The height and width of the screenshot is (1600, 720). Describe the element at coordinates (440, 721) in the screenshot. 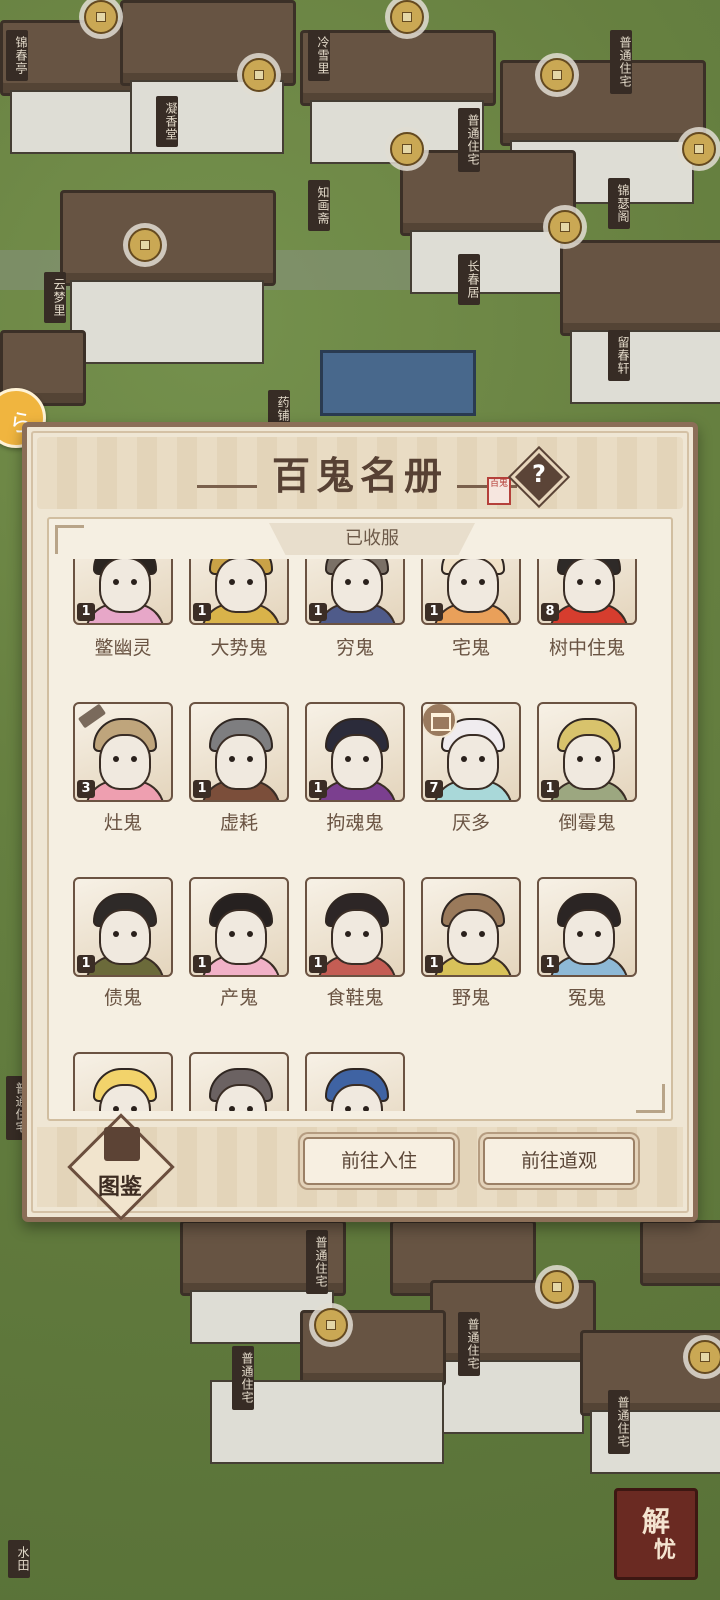

I see `building-badge-icon` at that location.